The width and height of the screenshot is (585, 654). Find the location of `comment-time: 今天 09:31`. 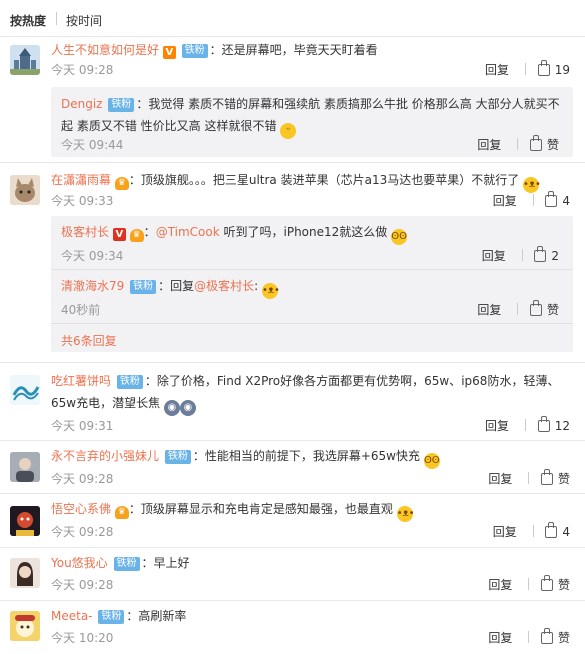

comment-time: 今天 09:31 is located at coordinates (82, 426).